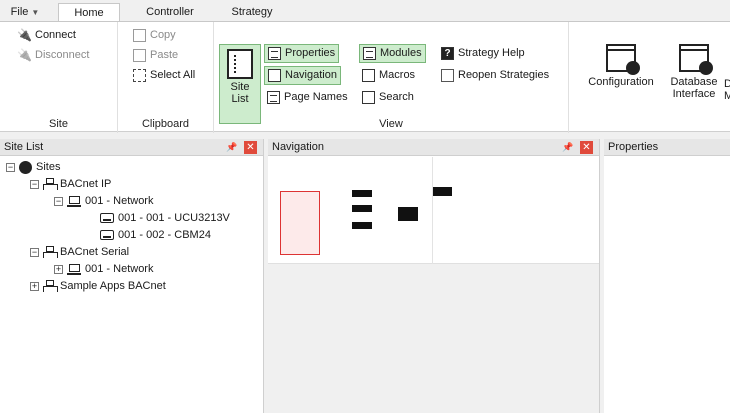 The width and height of the screenshot is (730, 413). What do you see at coordinates (667, 147) in the screenshot?
I see `properties-header: Properties` at bounding box center [667, 147].